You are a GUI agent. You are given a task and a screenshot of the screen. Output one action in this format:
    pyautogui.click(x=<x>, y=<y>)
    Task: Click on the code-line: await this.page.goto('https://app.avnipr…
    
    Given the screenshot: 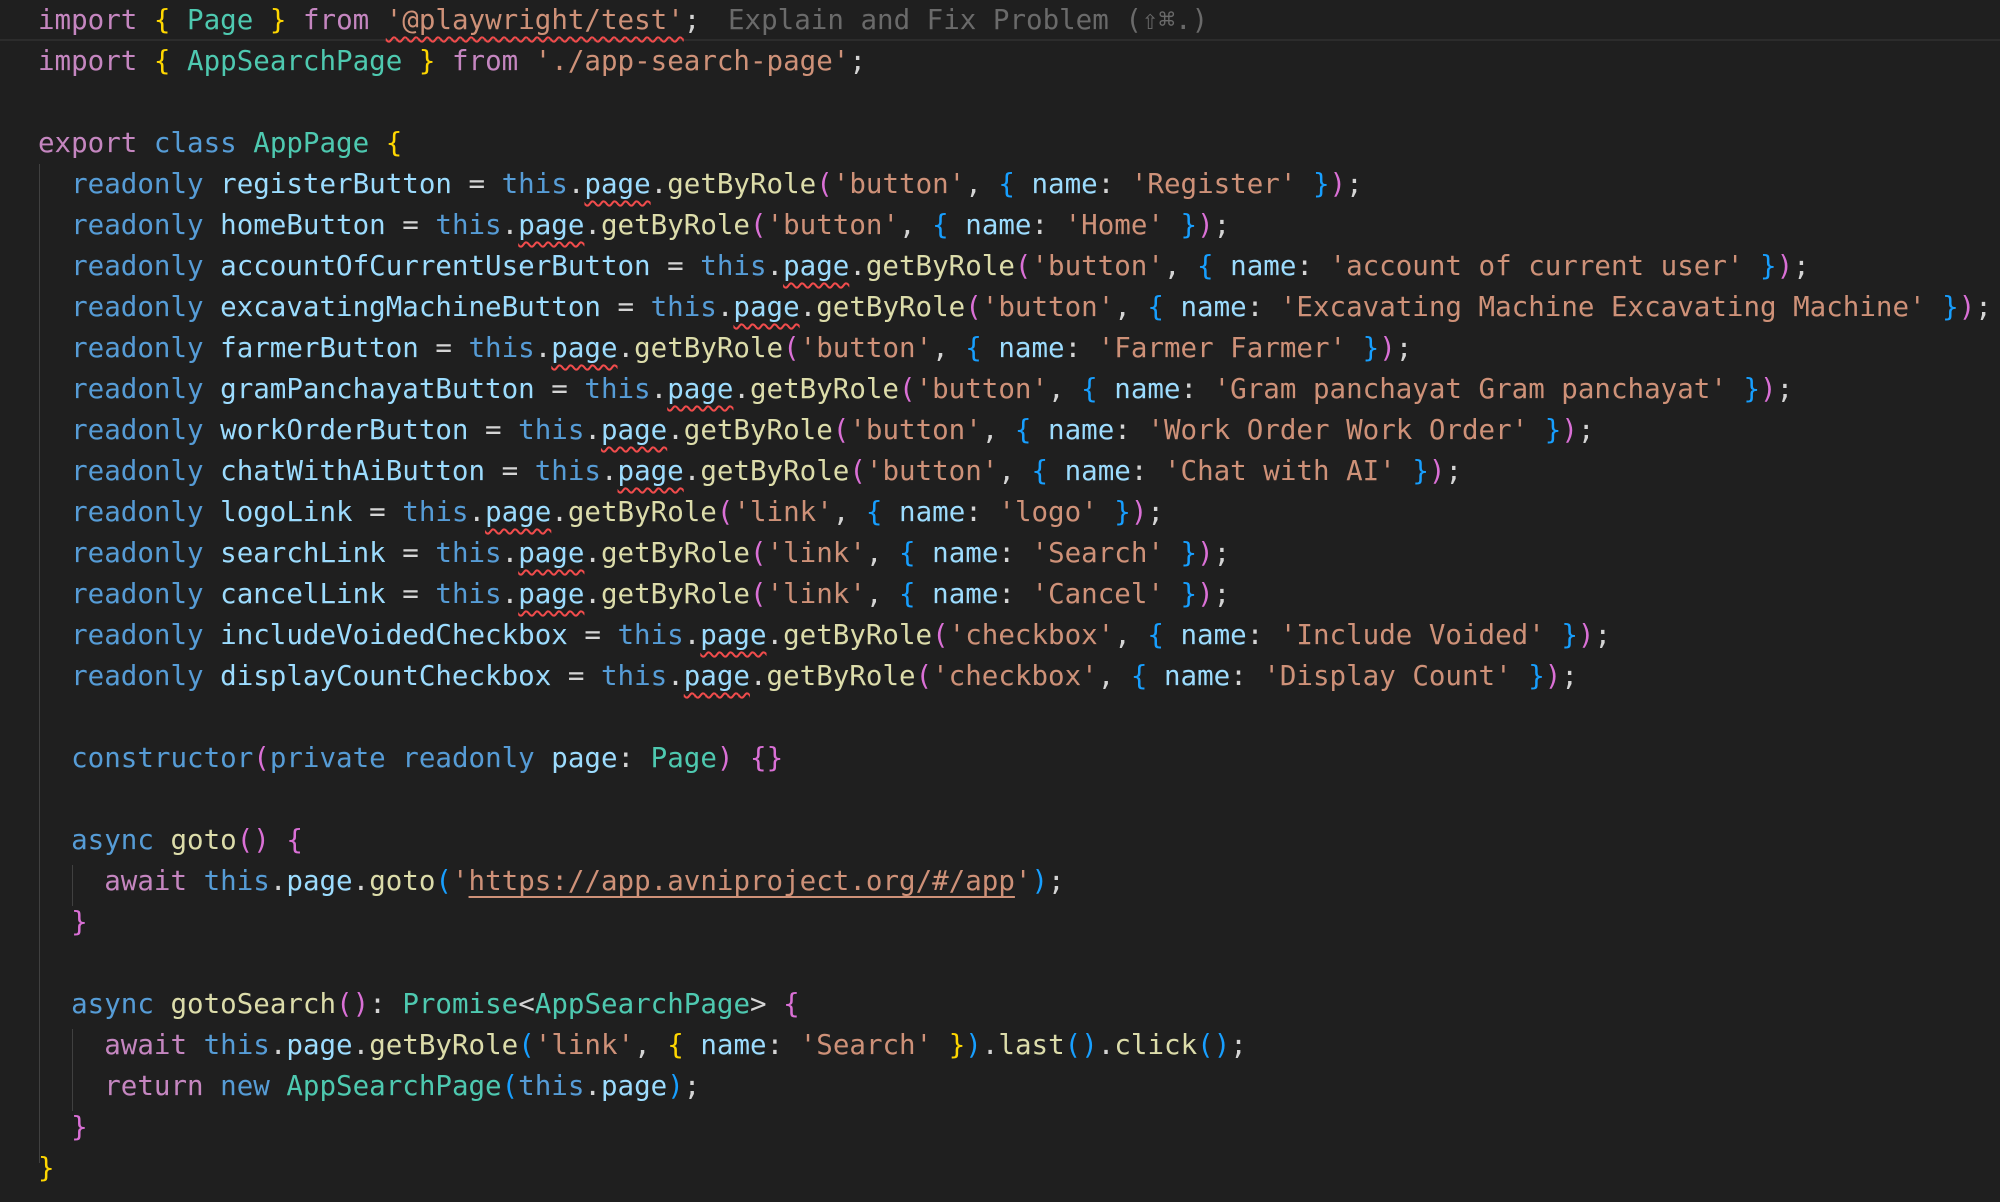 What is the action you would take?
    pyautogui.click(x=551, y=881)
    